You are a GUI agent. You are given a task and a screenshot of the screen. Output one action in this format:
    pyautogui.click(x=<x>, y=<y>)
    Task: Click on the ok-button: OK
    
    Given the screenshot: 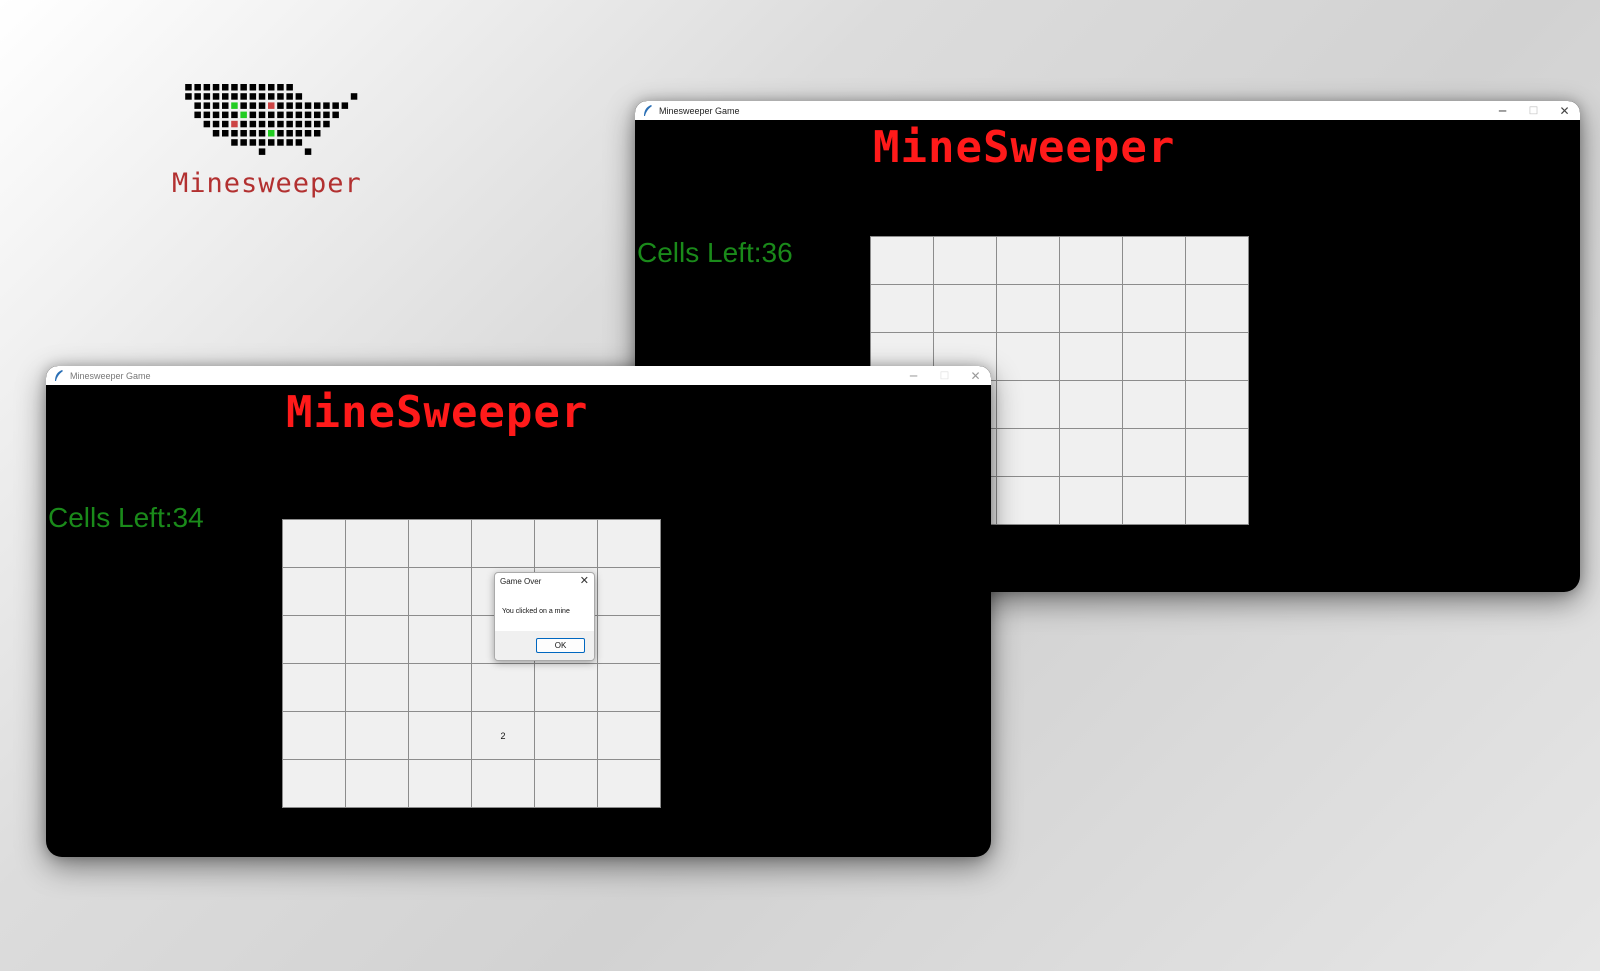 What is the action you would take?
    pyautogui.click(x=560, y=645)
    